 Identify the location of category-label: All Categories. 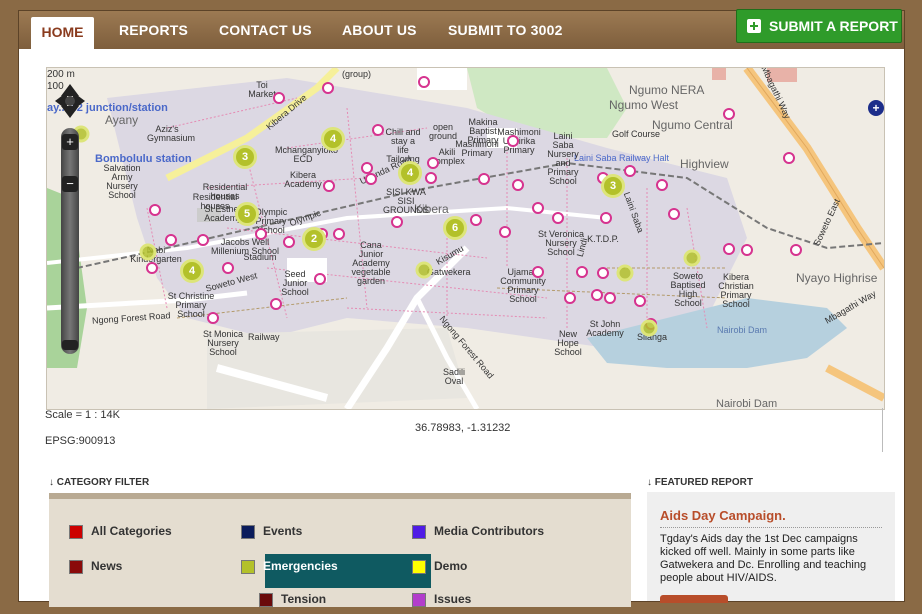
(131, 531).